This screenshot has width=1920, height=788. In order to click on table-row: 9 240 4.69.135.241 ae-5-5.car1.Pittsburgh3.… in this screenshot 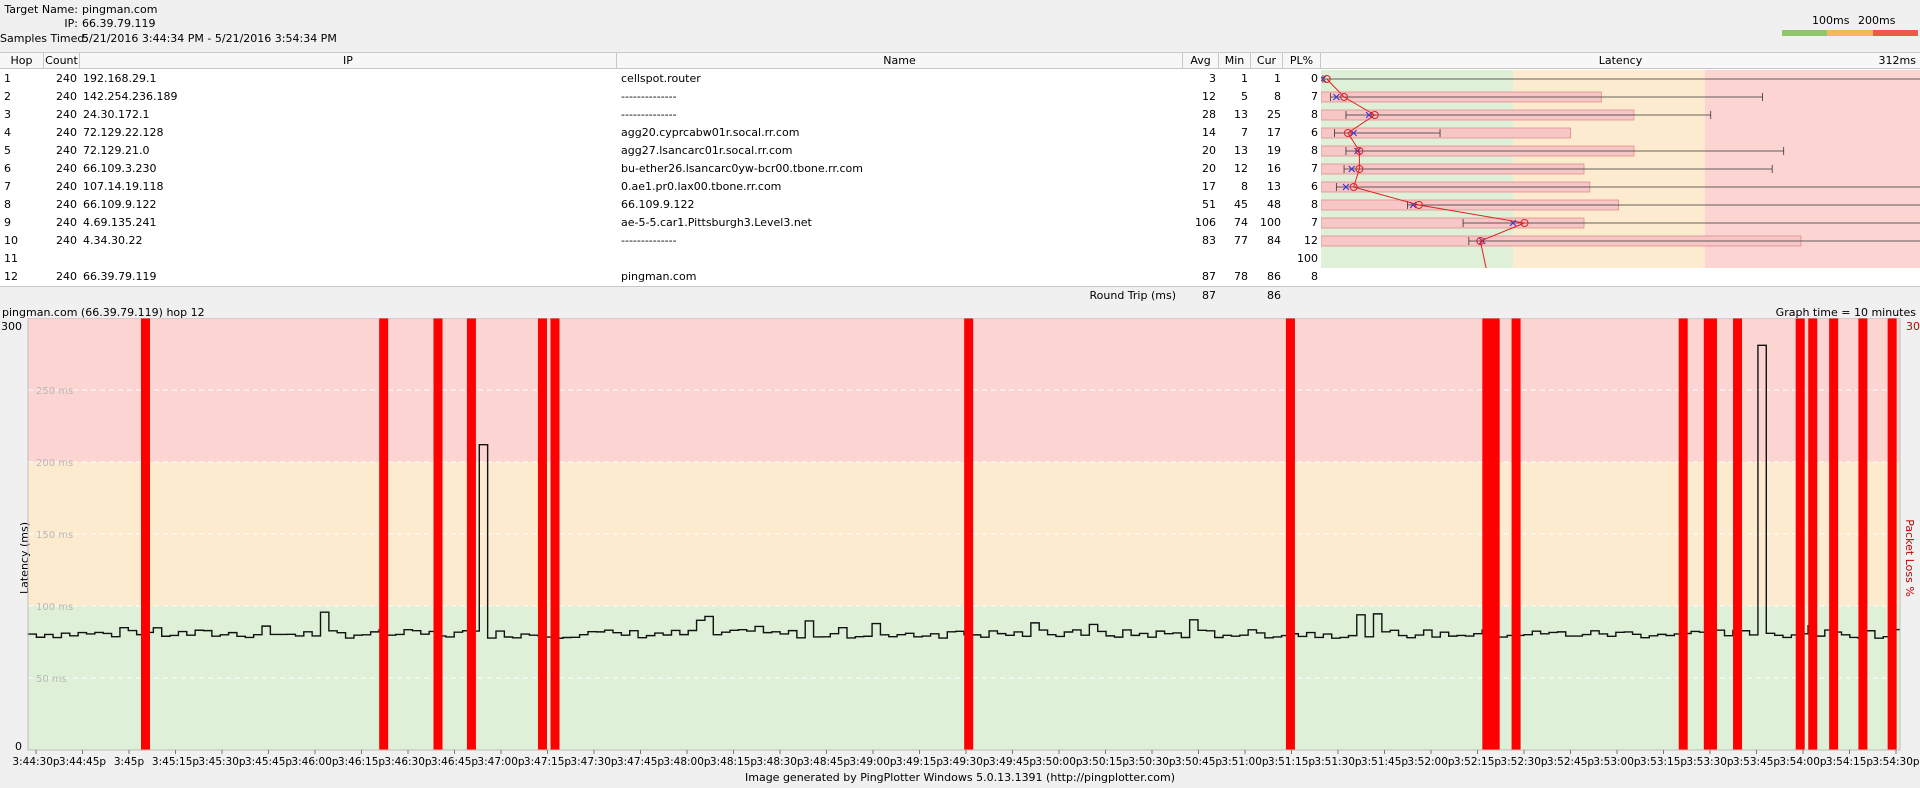, I will do `click(660, 223)`.